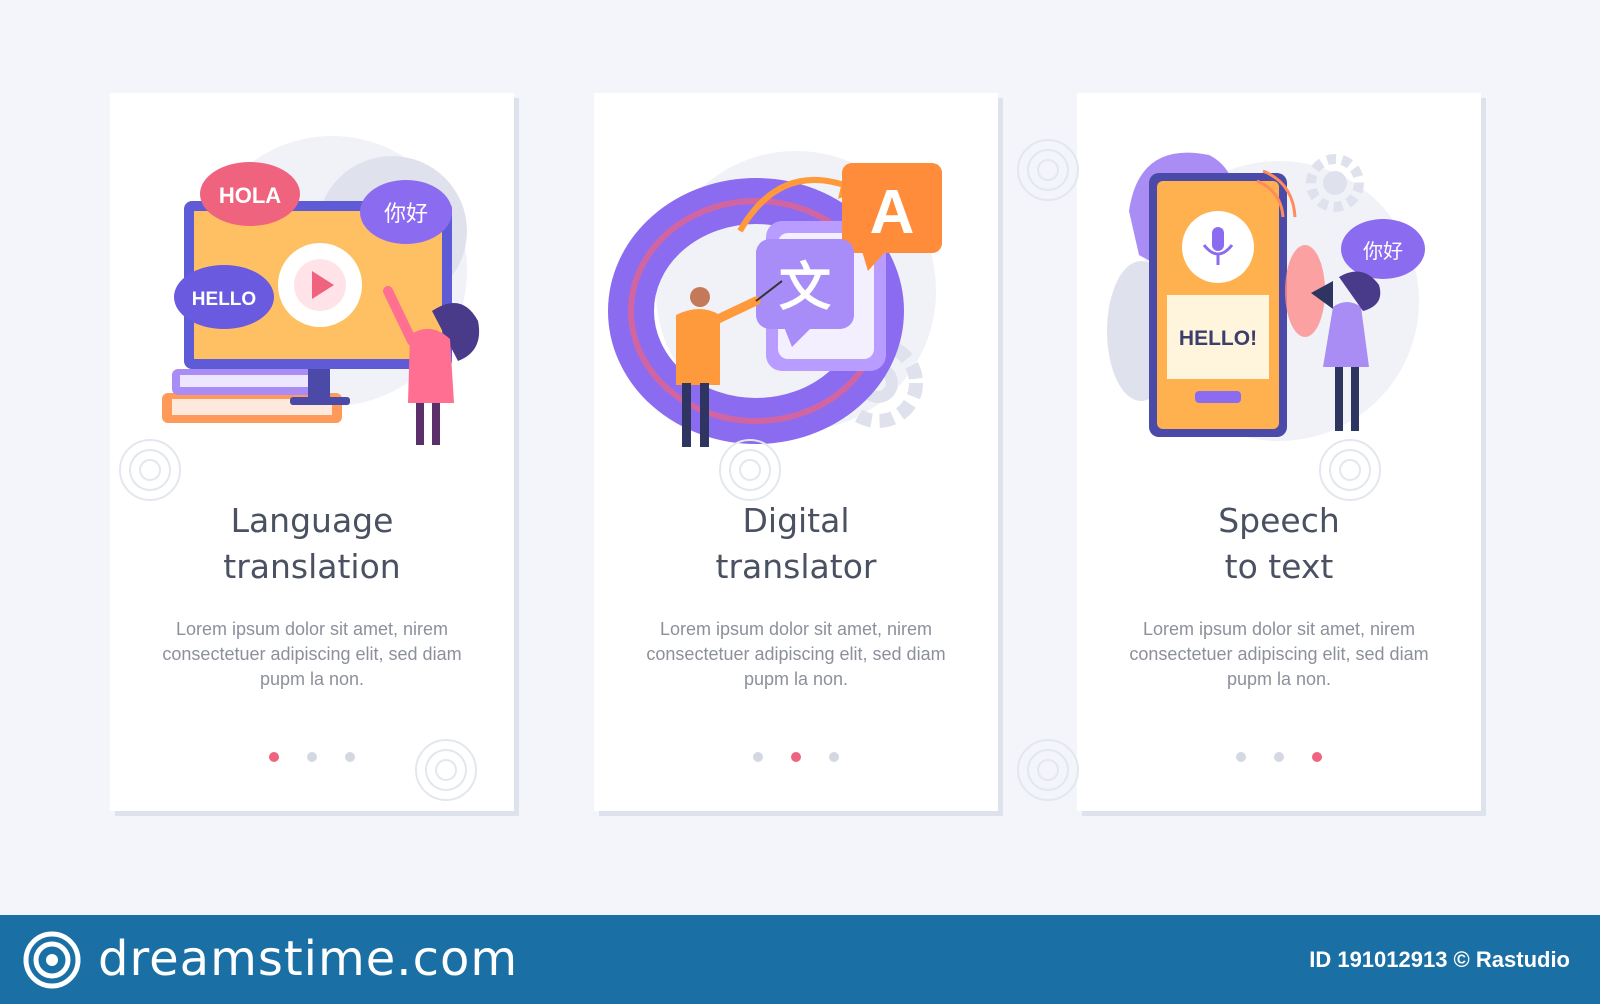 This screenshot has width=1600, height=1004. What do you see at coordinates (52, 960) in the screenshot?
I see `dreamstime-logo-icon` at bounding box center [52, 960].